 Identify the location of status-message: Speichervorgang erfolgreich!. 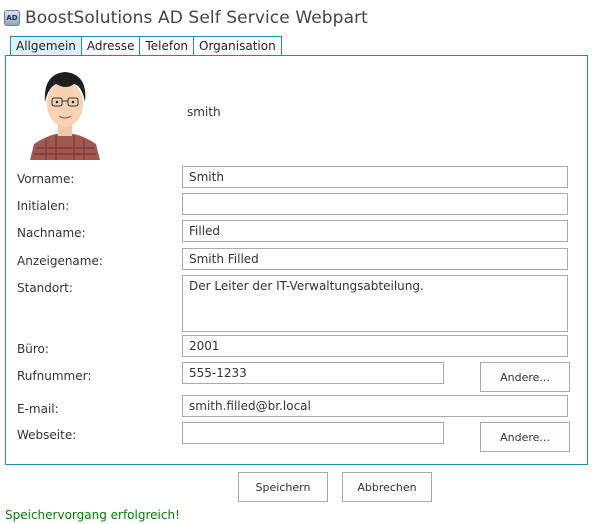
(92, 515).